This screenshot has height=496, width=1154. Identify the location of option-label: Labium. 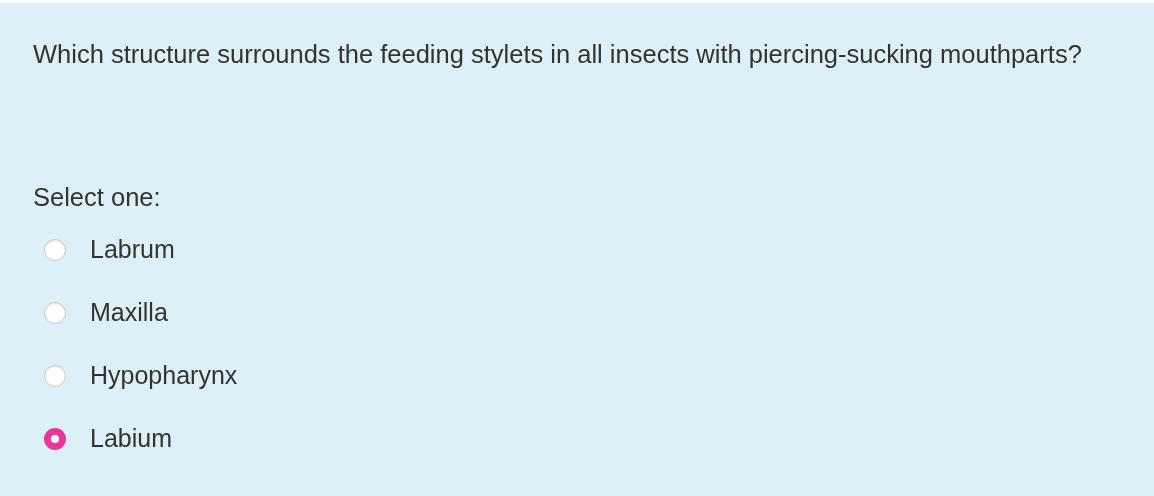
(131, 438).